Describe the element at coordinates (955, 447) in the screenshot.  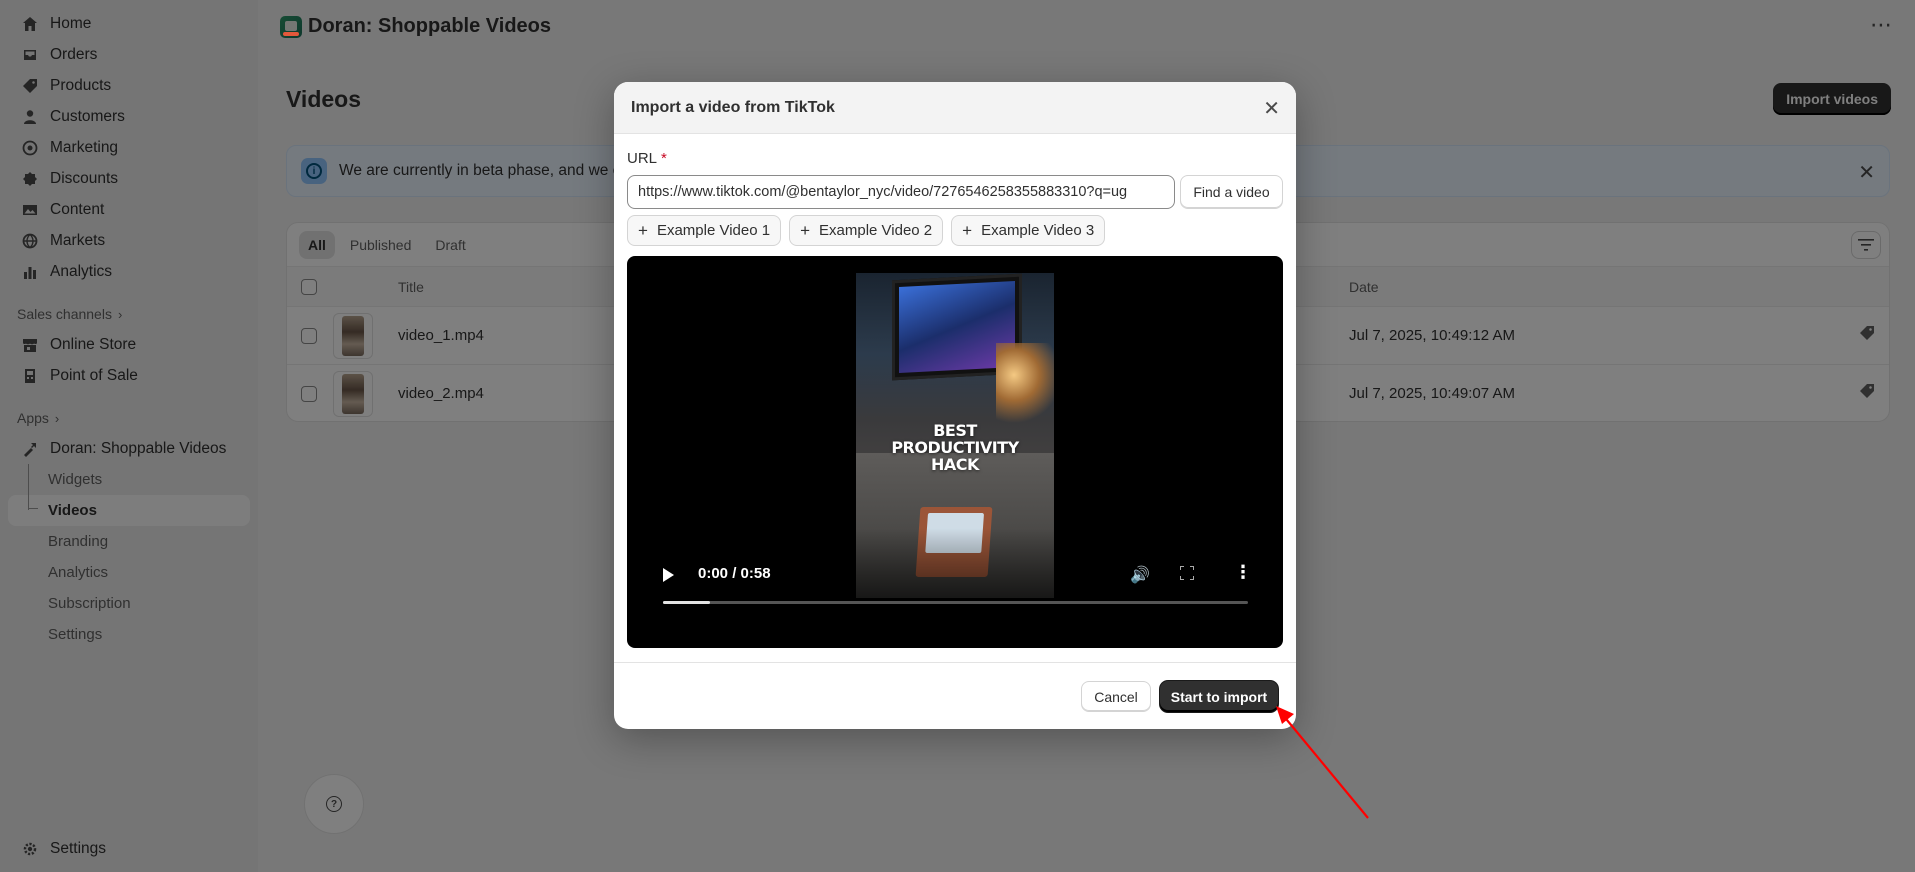
I see `video-overlay-text: BEST PRODUCTIVITY HACK` at that location.